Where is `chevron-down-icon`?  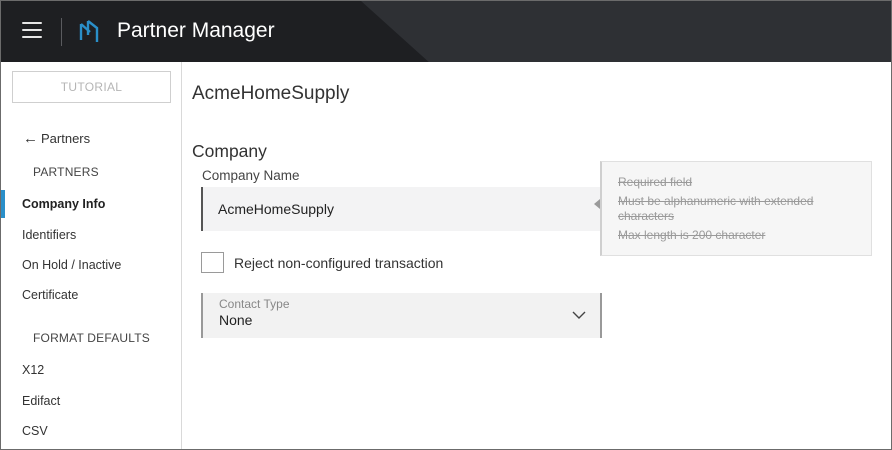
chevron-down-icon is located at coordinates (579, 315).